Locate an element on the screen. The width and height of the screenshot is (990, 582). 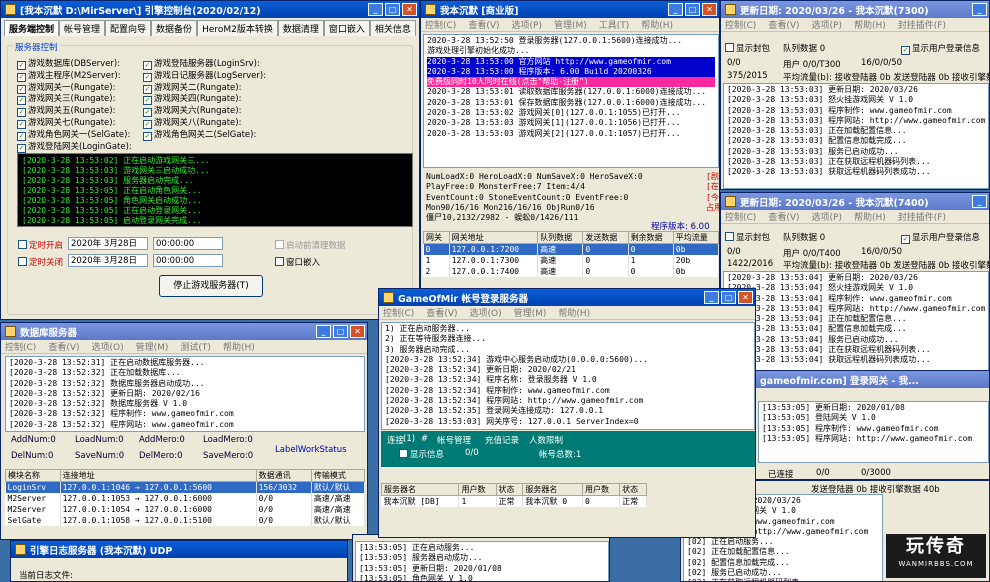
db-menu-item-5: 帮助(H) is located at coordinates (239, 346).